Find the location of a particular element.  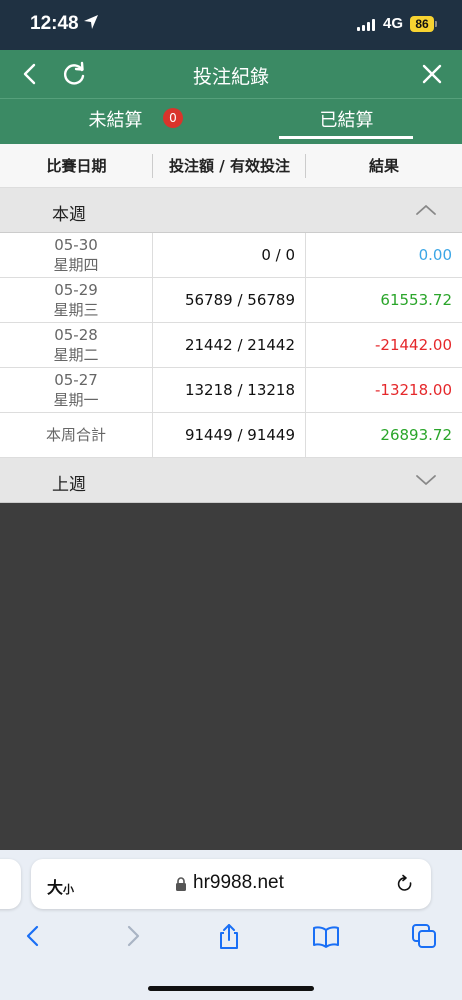

row-weekday: 星期一 is located at coordinates (76, 400).